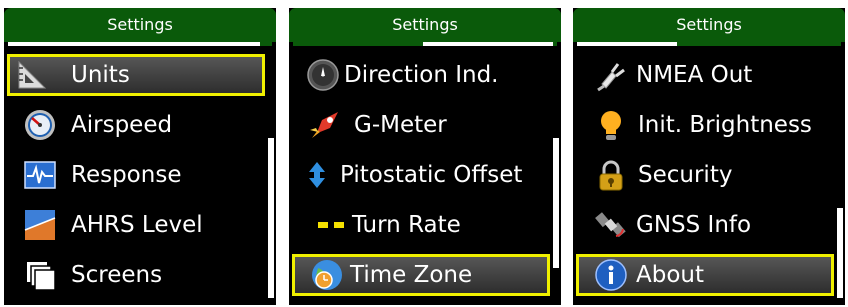  I want to click on menu-item-g-meter: G-Meter, so click(421, 125).